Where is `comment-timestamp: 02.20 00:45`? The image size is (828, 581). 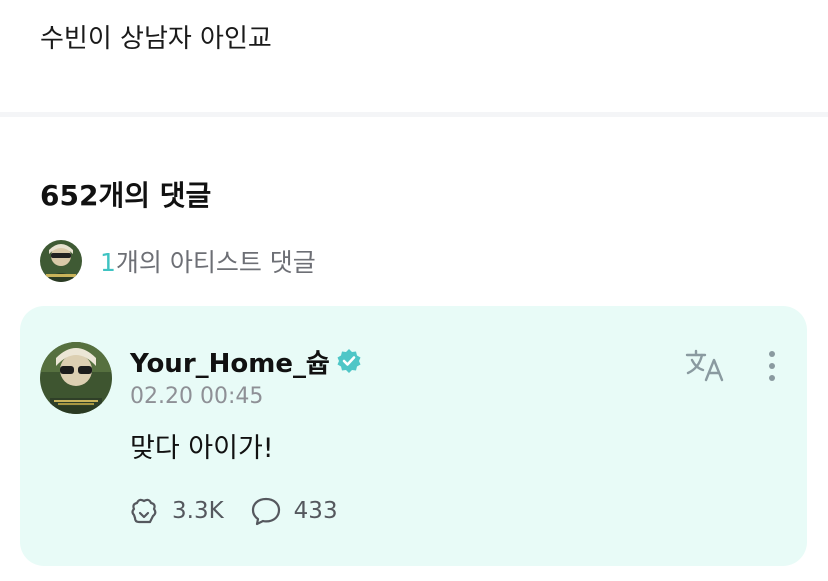
comment-timestamp: 02.20 00:45 is located at coordinates (197, 396).